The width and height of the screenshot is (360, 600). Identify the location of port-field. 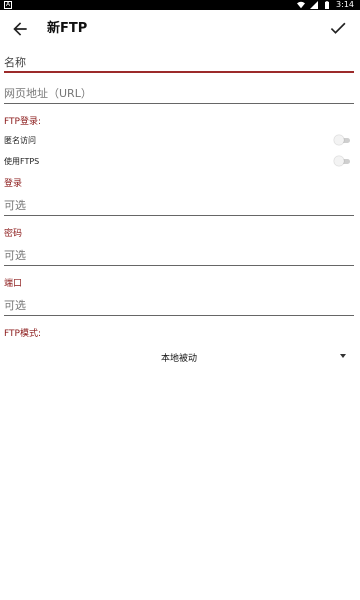
(179, 305).